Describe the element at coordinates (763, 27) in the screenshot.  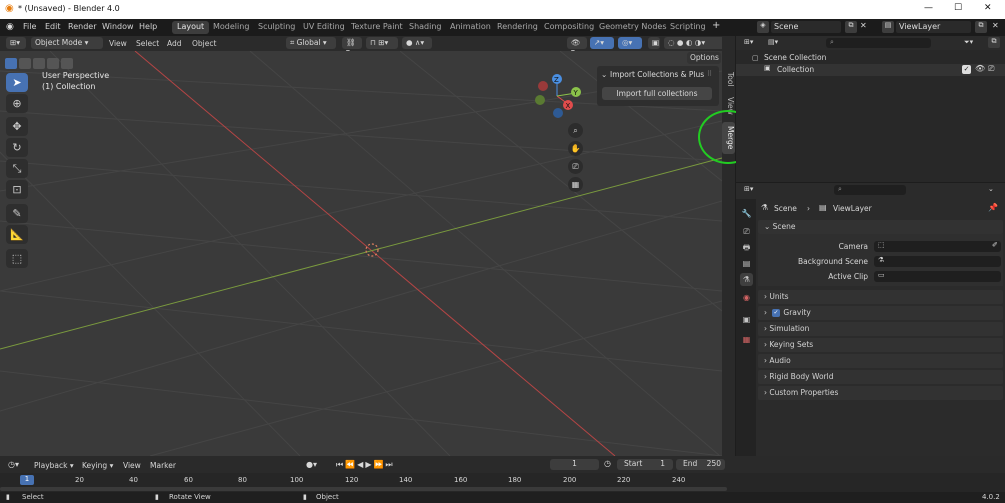
I see `scene-icon: ◈` at that location.